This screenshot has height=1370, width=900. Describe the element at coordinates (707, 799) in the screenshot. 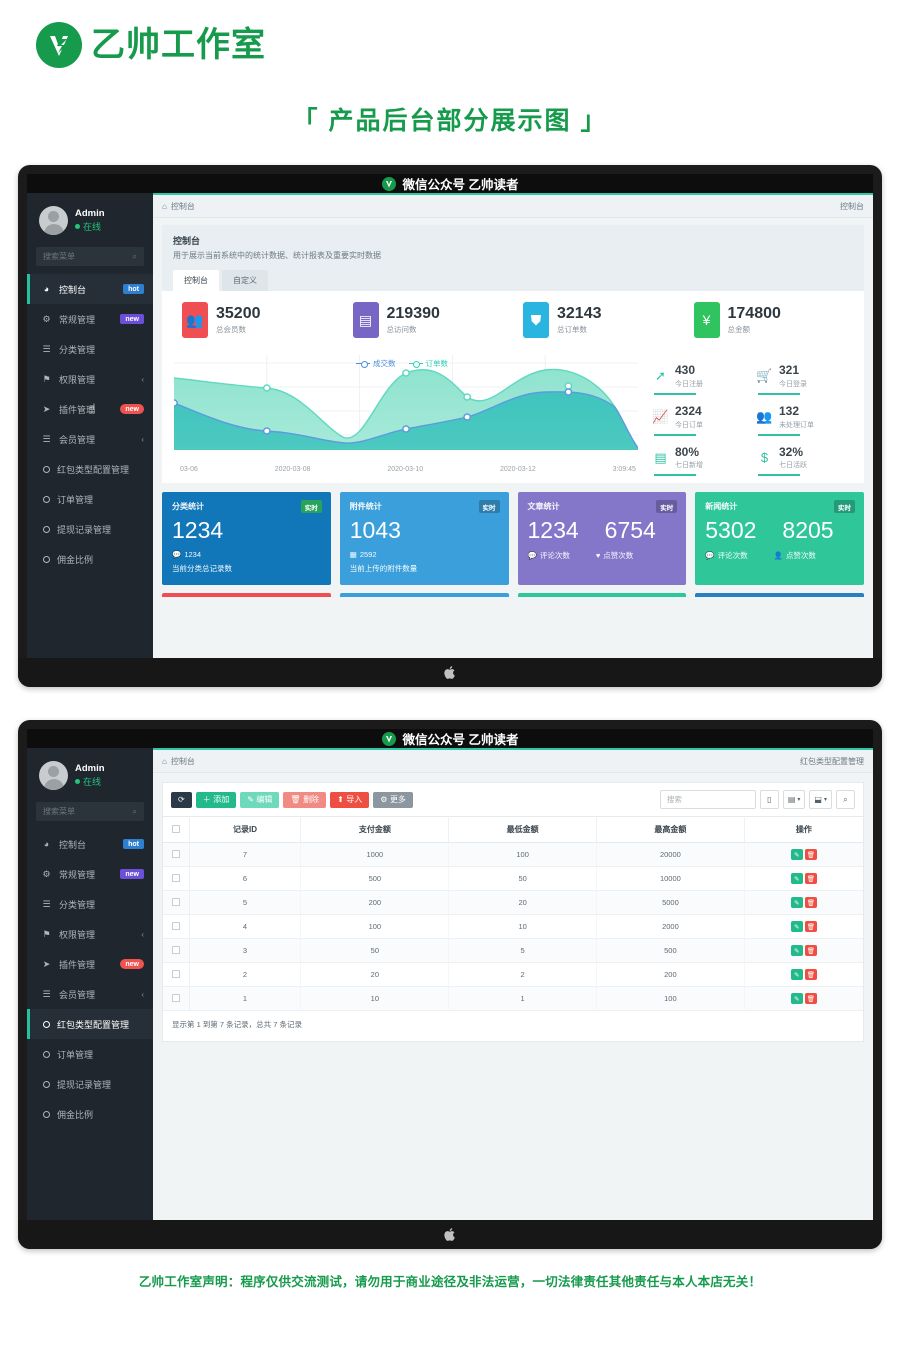

I see `table-search-input: 搜索` at that location.